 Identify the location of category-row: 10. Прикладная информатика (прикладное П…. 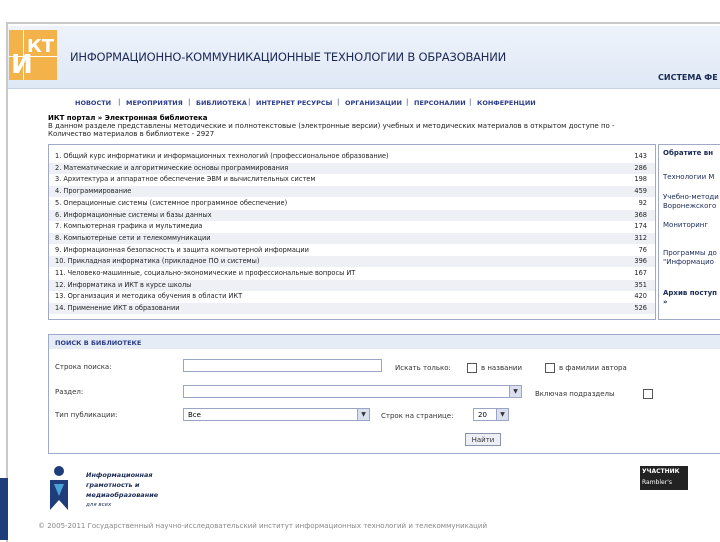
(352, 262).